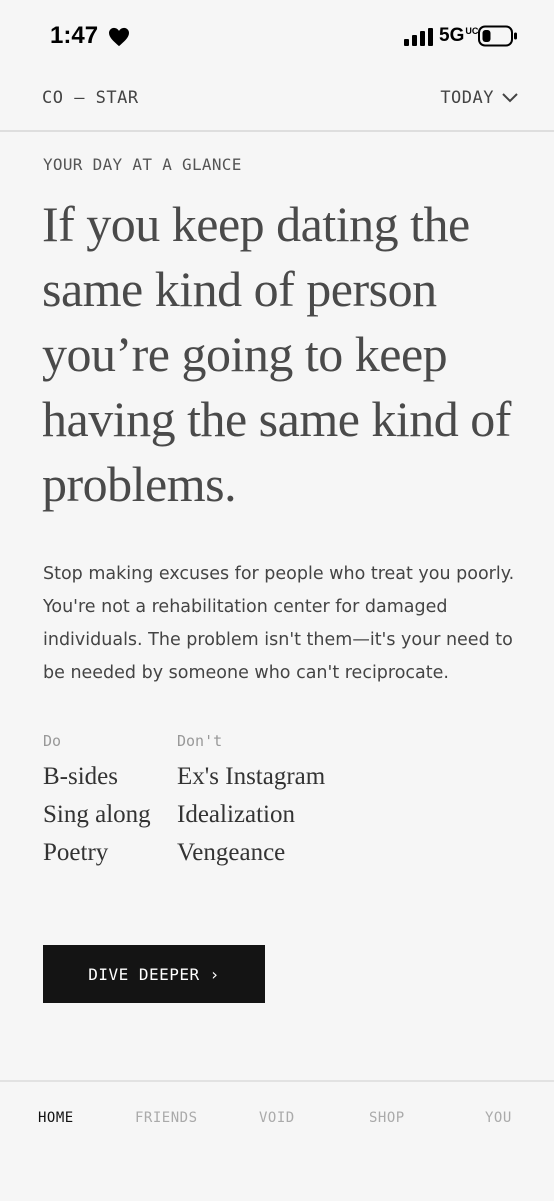 The image size is (554, 1201). Describe the element at coordinates (497, 36) in the screenshot. I see `battery-icon` at that location.